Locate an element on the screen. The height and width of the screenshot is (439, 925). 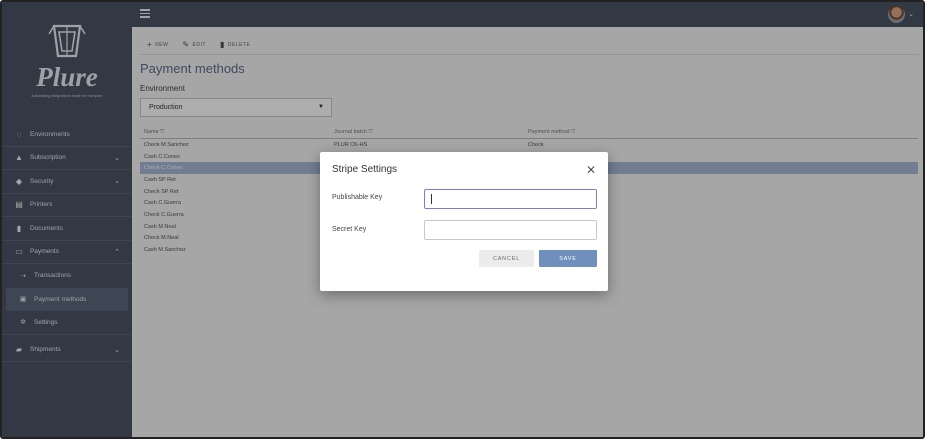
text-cursor is located at coordinates (431, 199).